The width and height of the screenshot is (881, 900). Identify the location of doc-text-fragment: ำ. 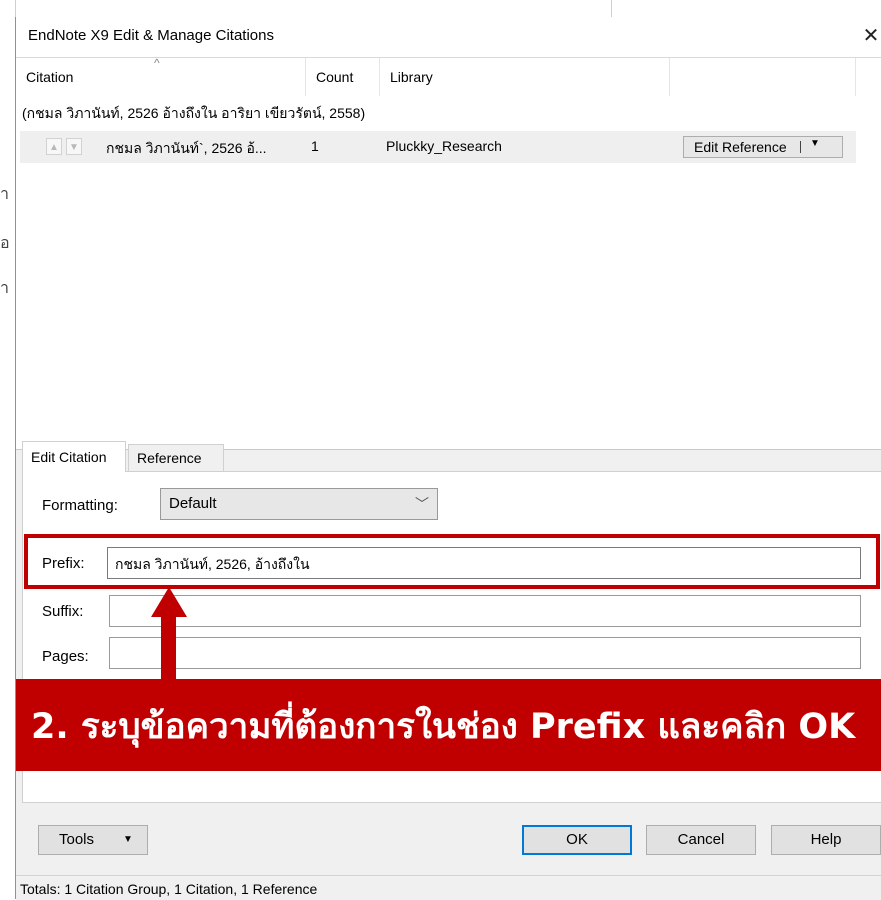
(4, 288).